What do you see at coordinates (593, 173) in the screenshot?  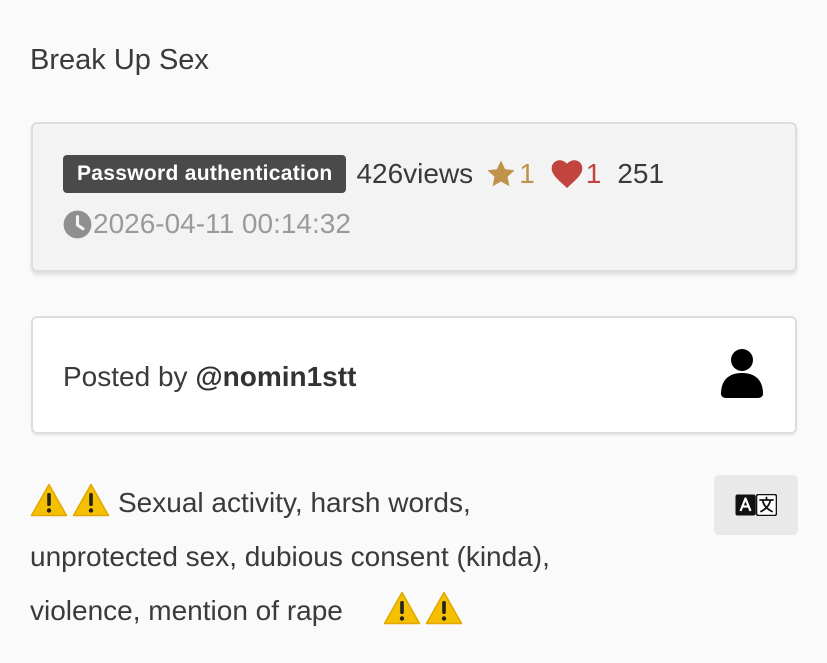 I see `heart-count: 1` at bounding box center [593, 173].